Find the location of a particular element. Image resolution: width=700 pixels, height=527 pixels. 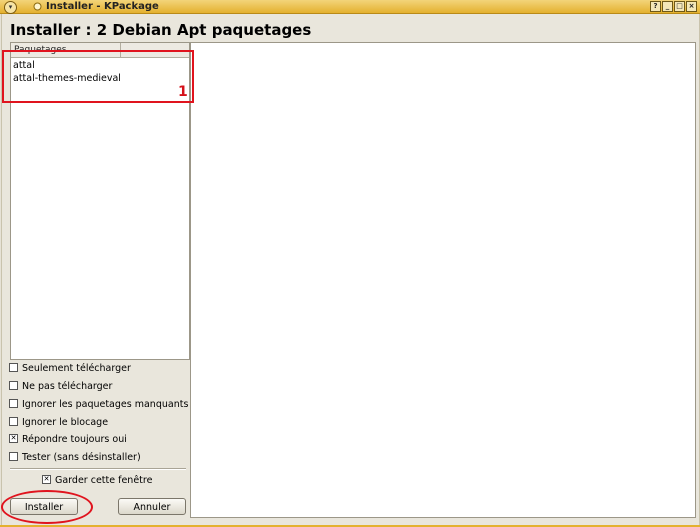

option-label: Ignorer le blocage is located at coordinates (65, 422).